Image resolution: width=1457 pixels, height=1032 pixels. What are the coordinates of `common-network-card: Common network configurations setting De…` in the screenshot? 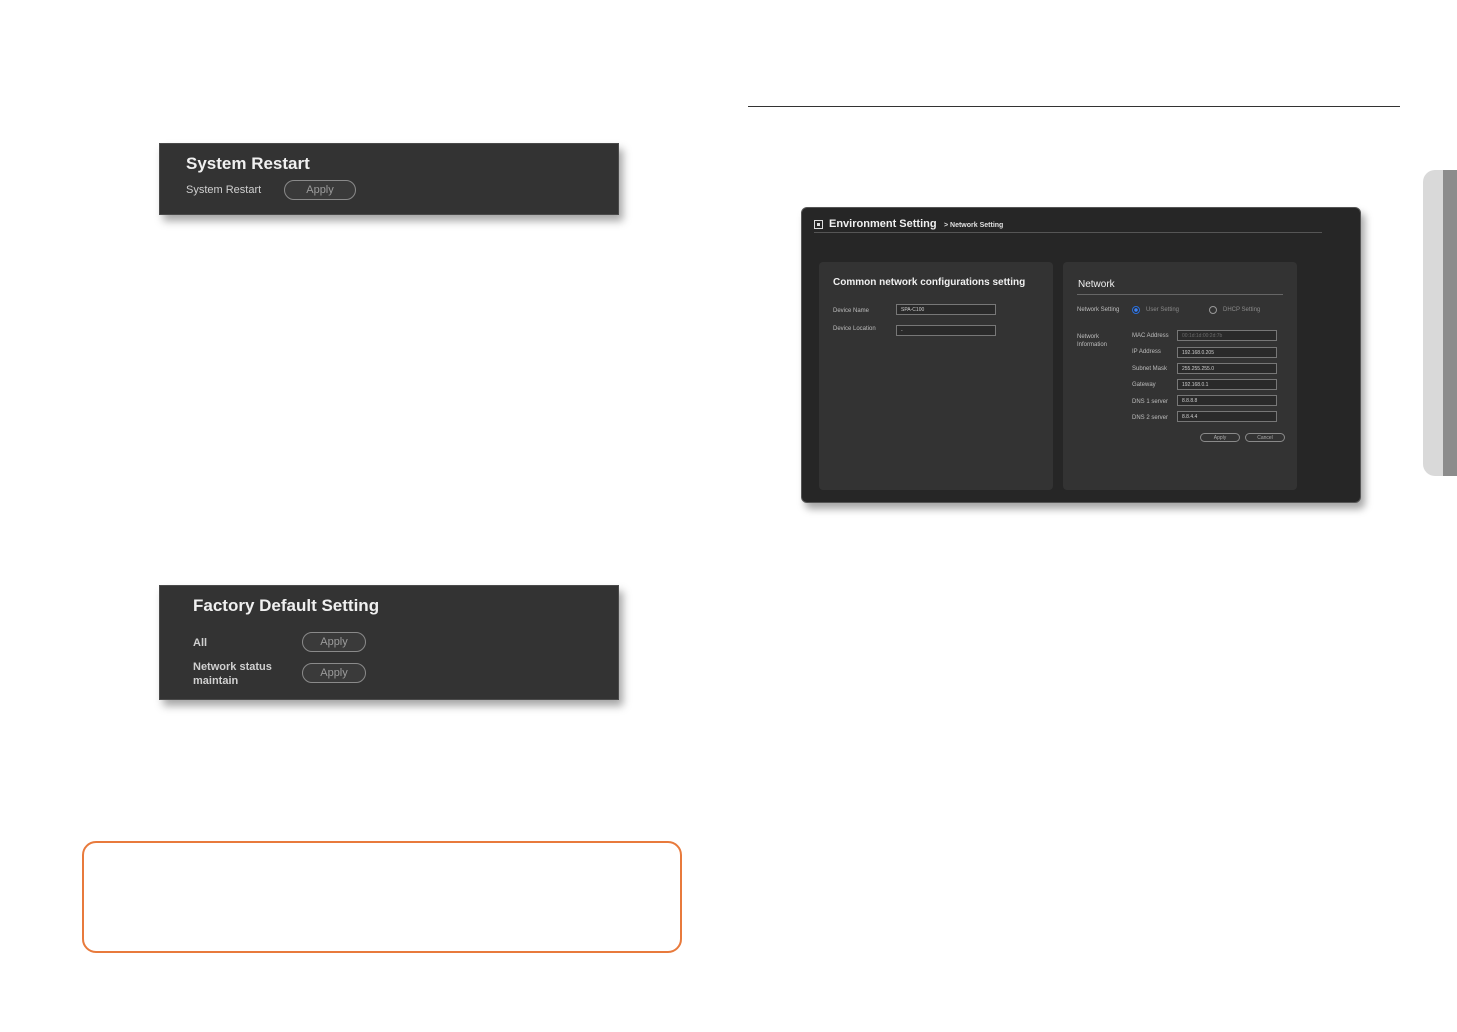 It's located at (936, 376).